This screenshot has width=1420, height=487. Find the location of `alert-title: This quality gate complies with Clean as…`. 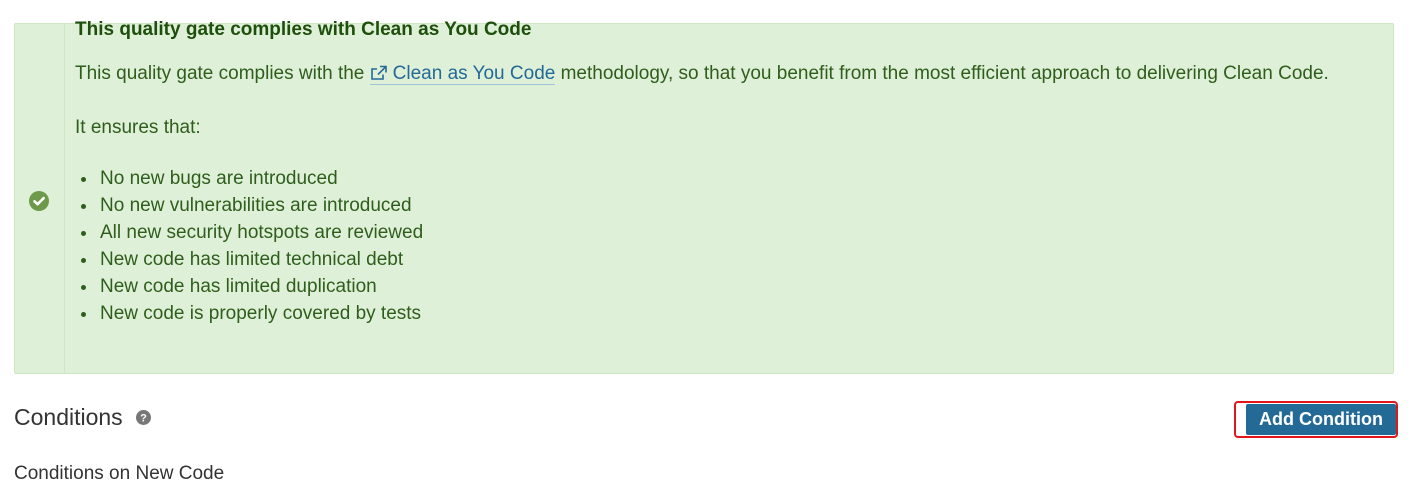

alert-title: This quality gate complies with Clean as… is located at coordinates (303, 29).